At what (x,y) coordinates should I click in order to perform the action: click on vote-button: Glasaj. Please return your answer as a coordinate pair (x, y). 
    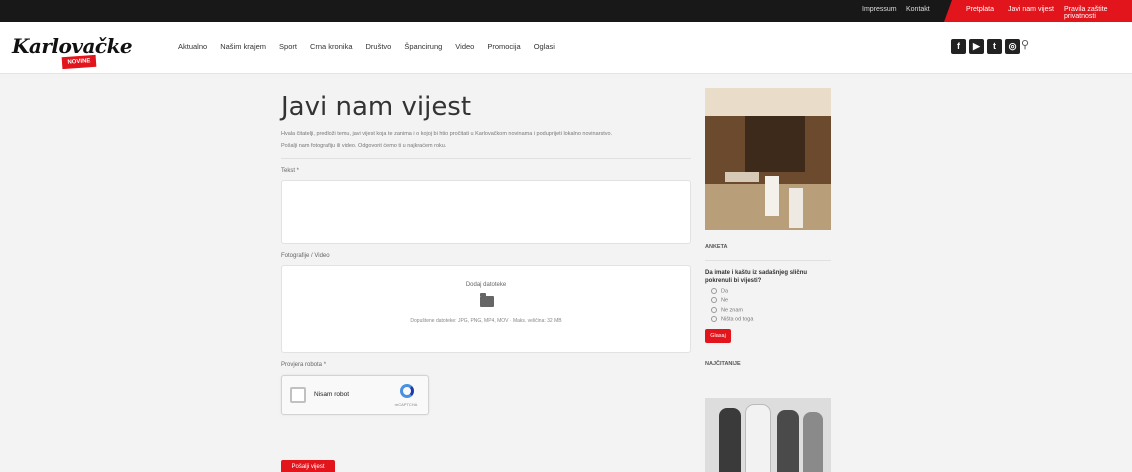
    Looking at the image, I should click on (718, 335).